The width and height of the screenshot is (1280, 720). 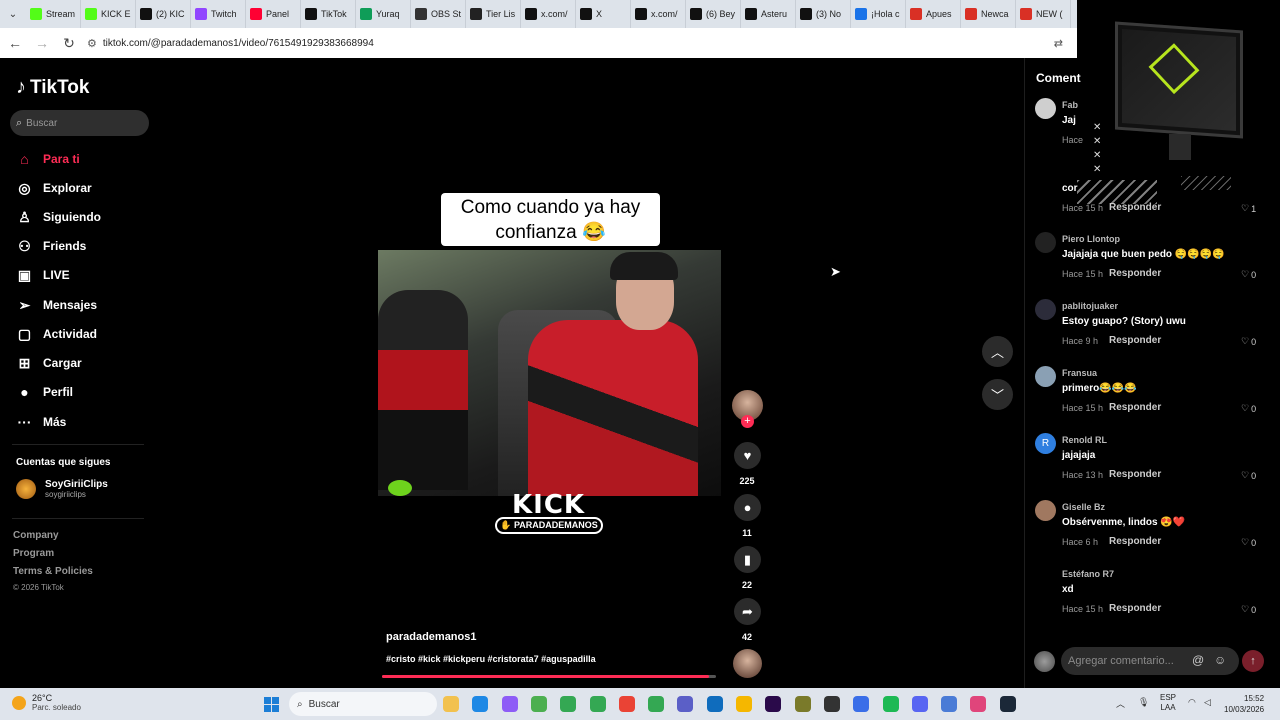 What do you see at coordinates (363, 704) in the screenshot?
I see `taskbar-search: ⌕ Buscar` at bounding box center [363, 704].